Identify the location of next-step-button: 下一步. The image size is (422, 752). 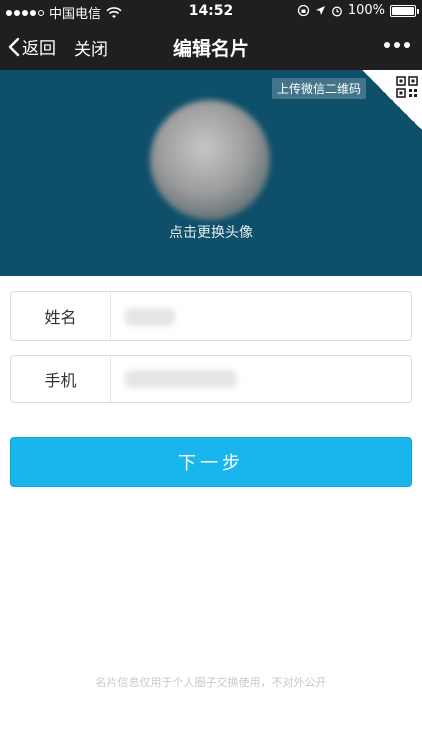
(211, 462).